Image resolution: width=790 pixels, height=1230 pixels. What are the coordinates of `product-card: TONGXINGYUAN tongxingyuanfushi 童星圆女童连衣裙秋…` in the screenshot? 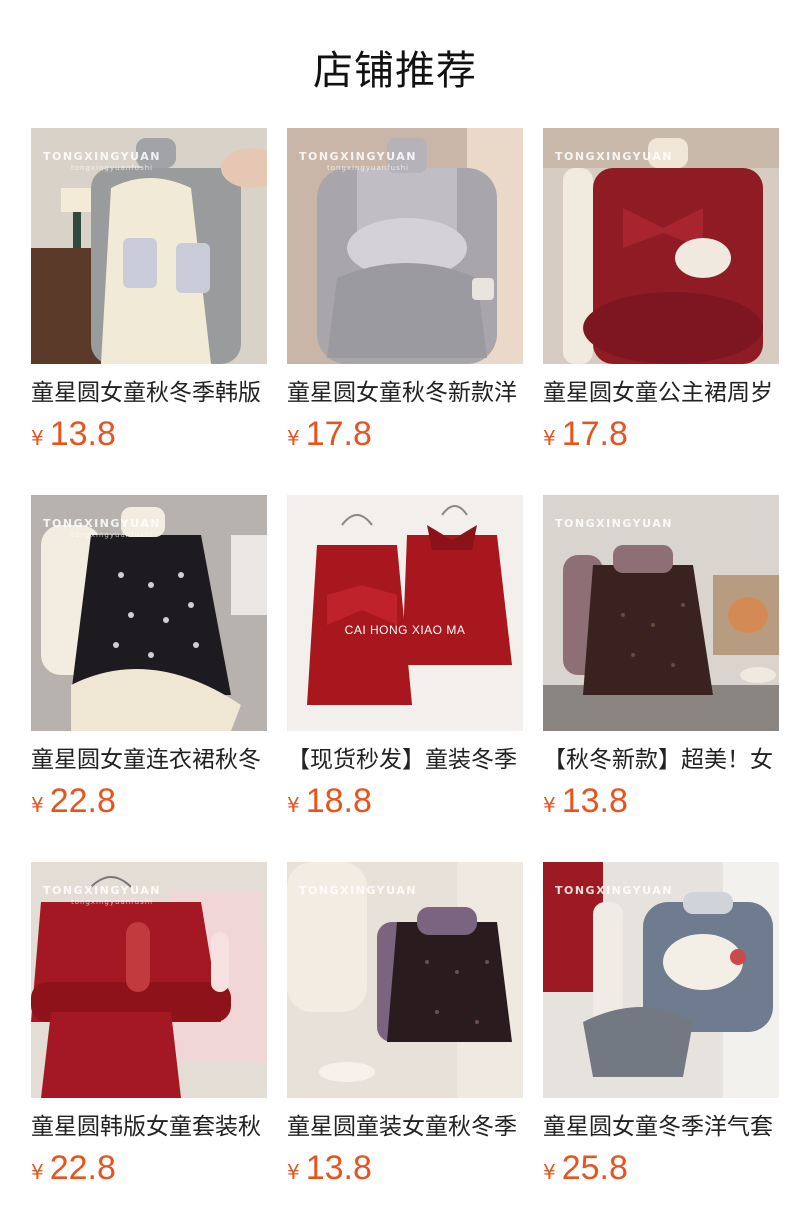 It's located at (149, 660).